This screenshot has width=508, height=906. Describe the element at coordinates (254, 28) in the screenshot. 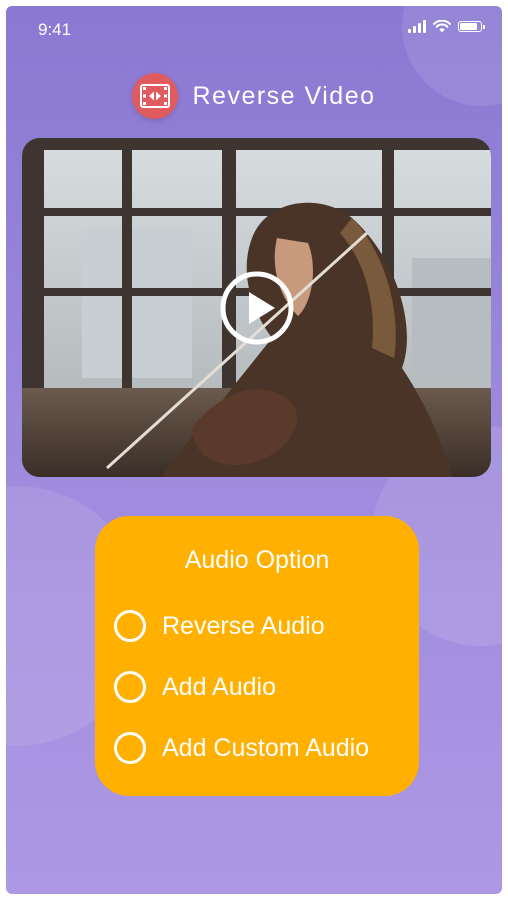

I see `status-bar: 9:41` at that location.